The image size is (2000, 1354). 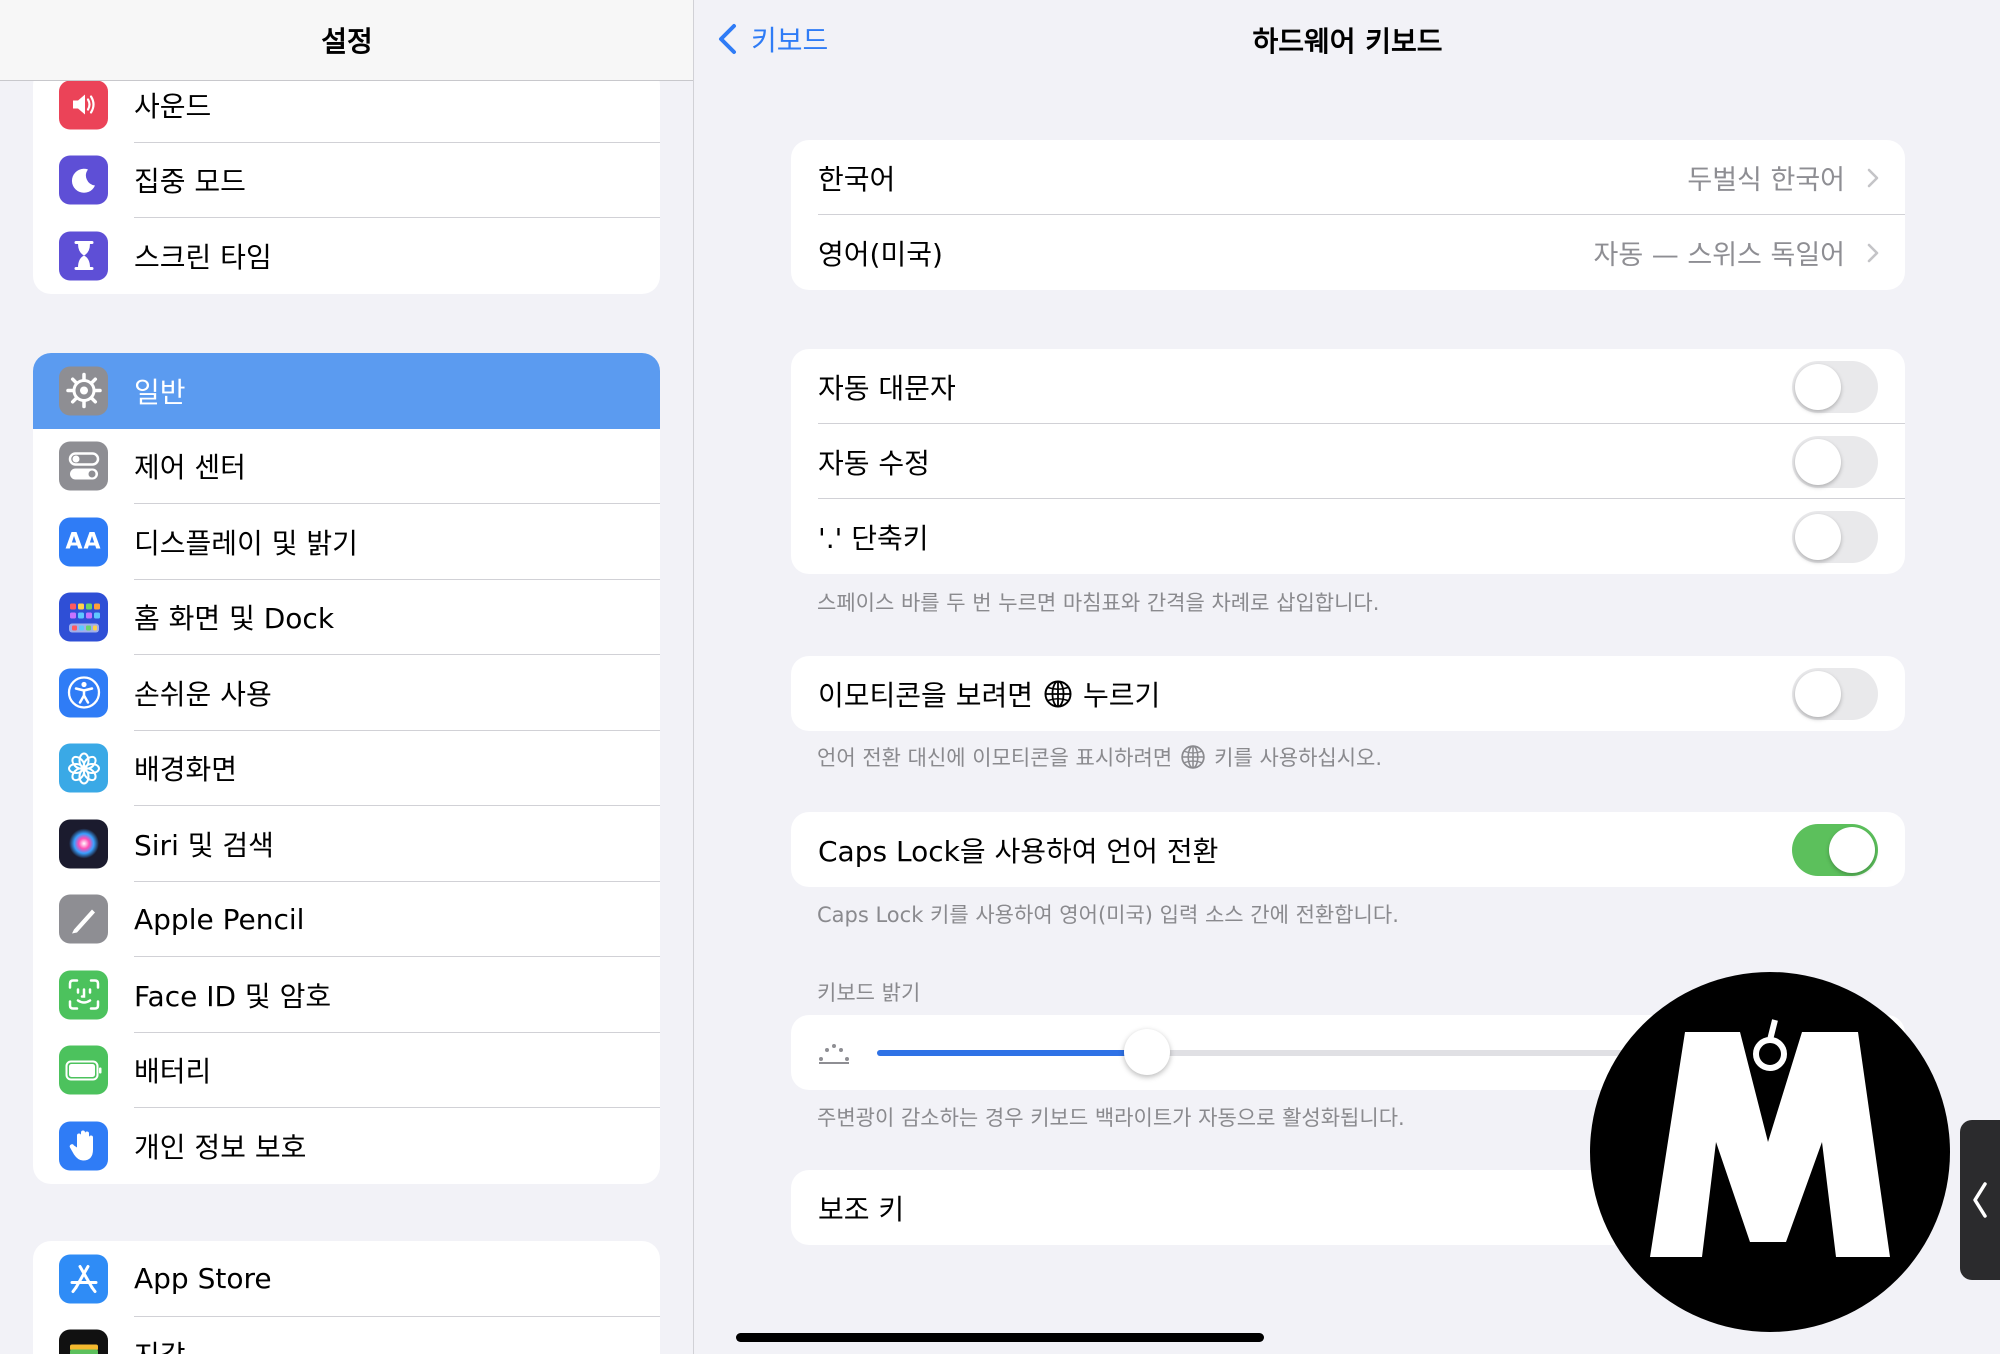 I want to click on sidebar-title: 설정, so click(x=347, y=41).